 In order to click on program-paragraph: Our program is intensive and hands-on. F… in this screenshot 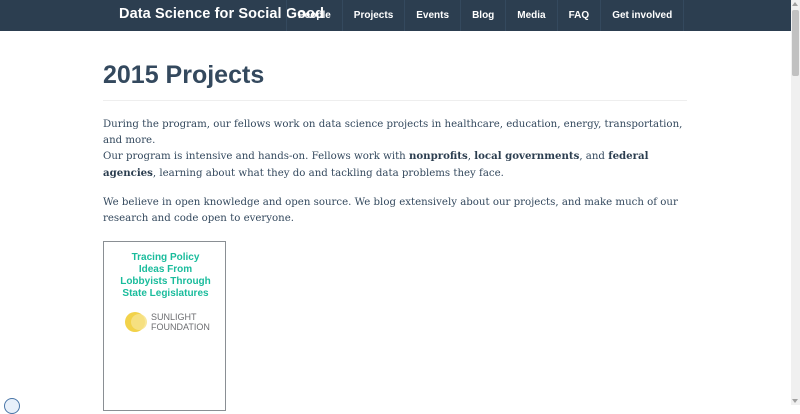, I will do `click(398, 165)`.